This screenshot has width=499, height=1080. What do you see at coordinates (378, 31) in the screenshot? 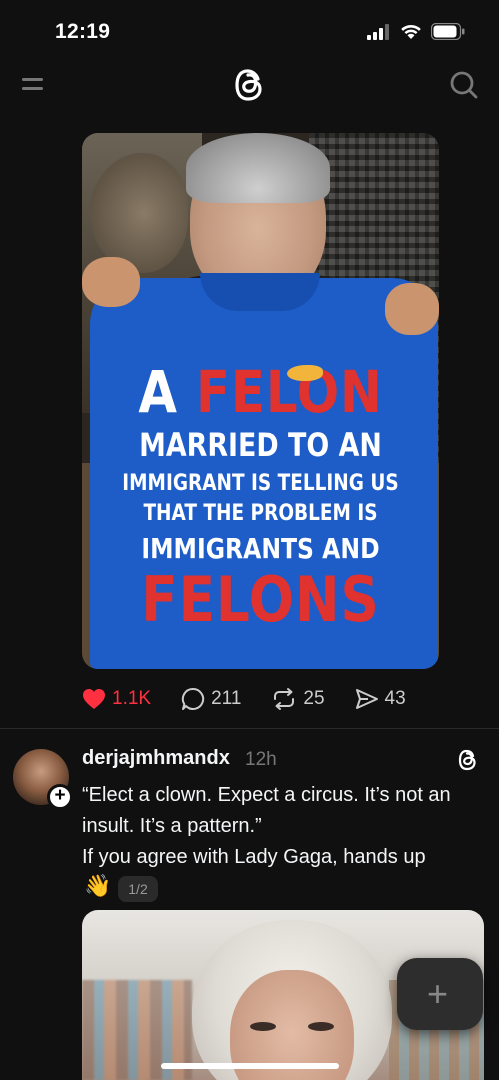
I see `signal-icon` at bounding box center [378, 31].